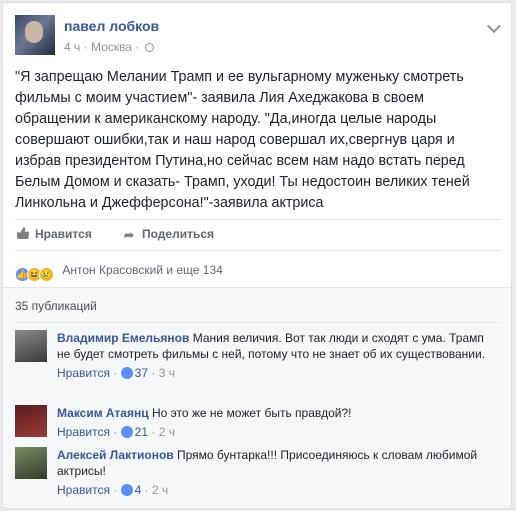 Image resolution: width=516 pixels, height=511 pixels. I want to click on comments-count: 35 публикаций, so click(56, 306).